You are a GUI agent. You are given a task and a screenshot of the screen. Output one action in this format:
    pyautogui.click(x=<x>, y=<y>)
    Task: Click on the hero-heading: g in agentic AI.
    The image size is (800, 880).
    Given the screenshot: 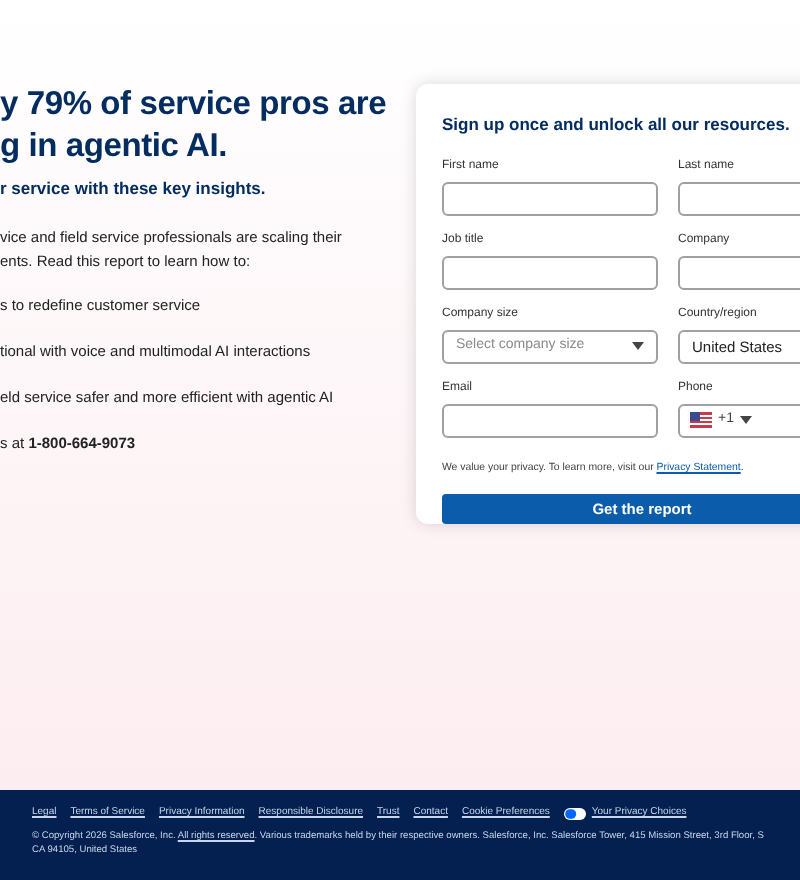 What is the action you would take?
    pyautogui.click(x=115, y=147)
    